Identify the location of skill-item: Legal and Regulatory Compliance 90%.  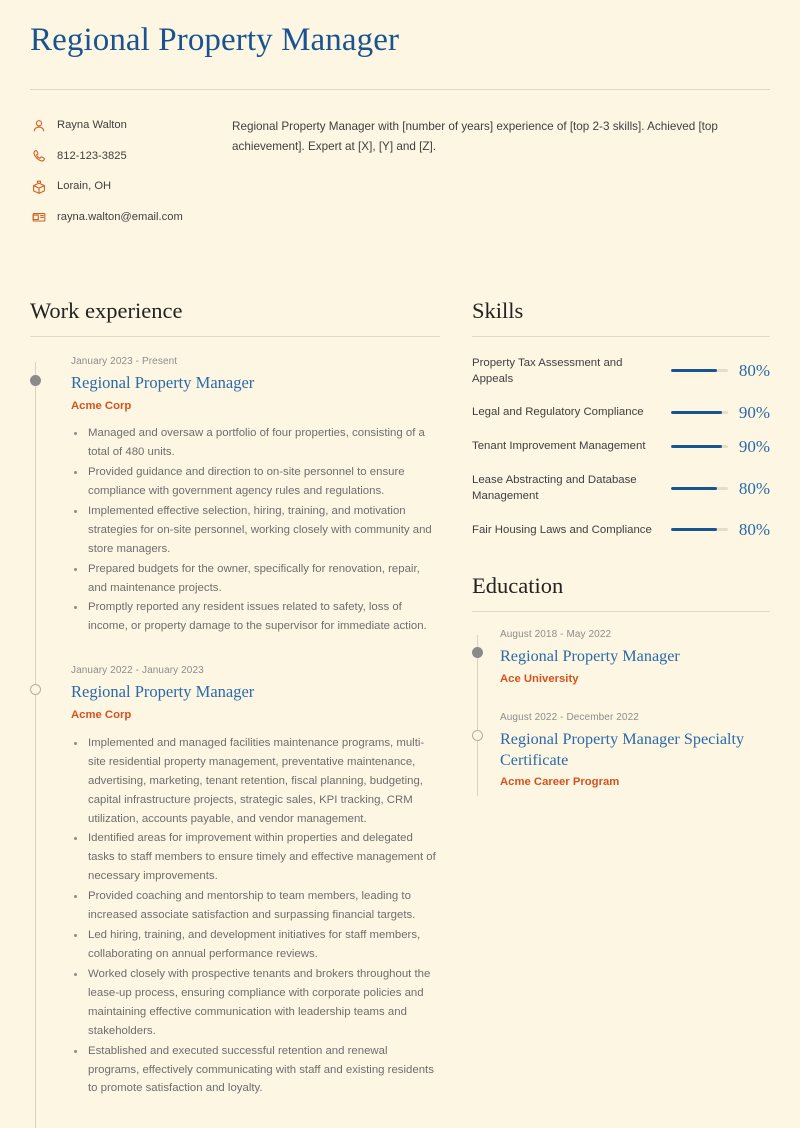
(621, 412).